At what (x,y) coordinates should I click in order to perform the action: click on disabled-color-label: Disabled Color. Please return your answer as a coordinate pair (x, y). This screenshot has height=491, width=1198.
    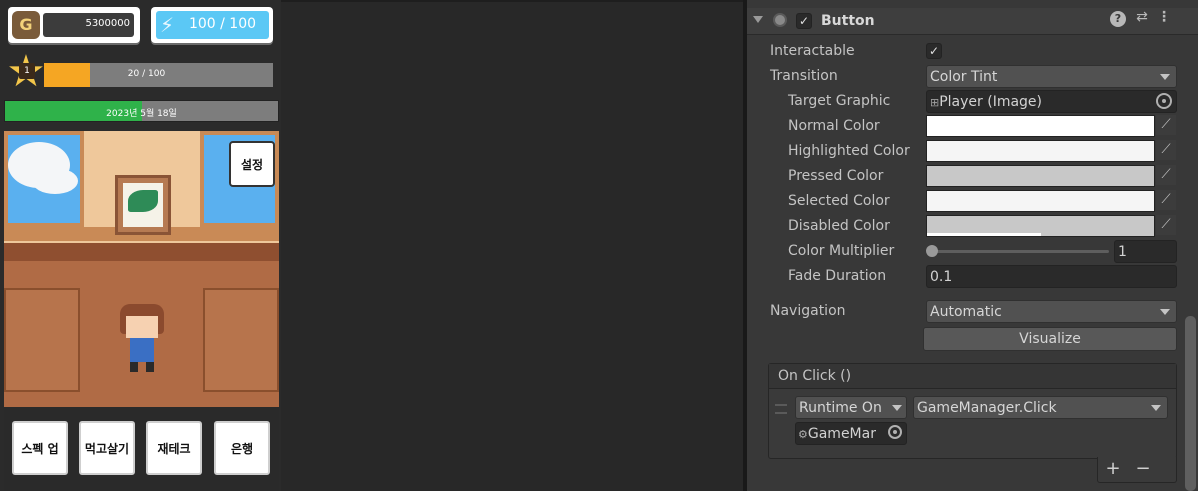
    Looking at the image, I should click on (839, 226).